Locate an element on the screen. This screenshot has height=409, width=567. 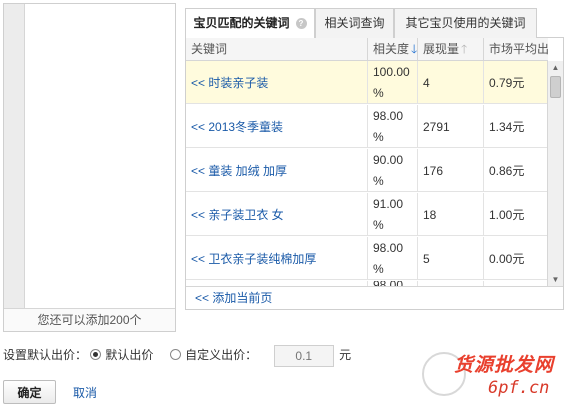
table-scrollbar: ▲ ▼ is located at coordinates (555, 174).